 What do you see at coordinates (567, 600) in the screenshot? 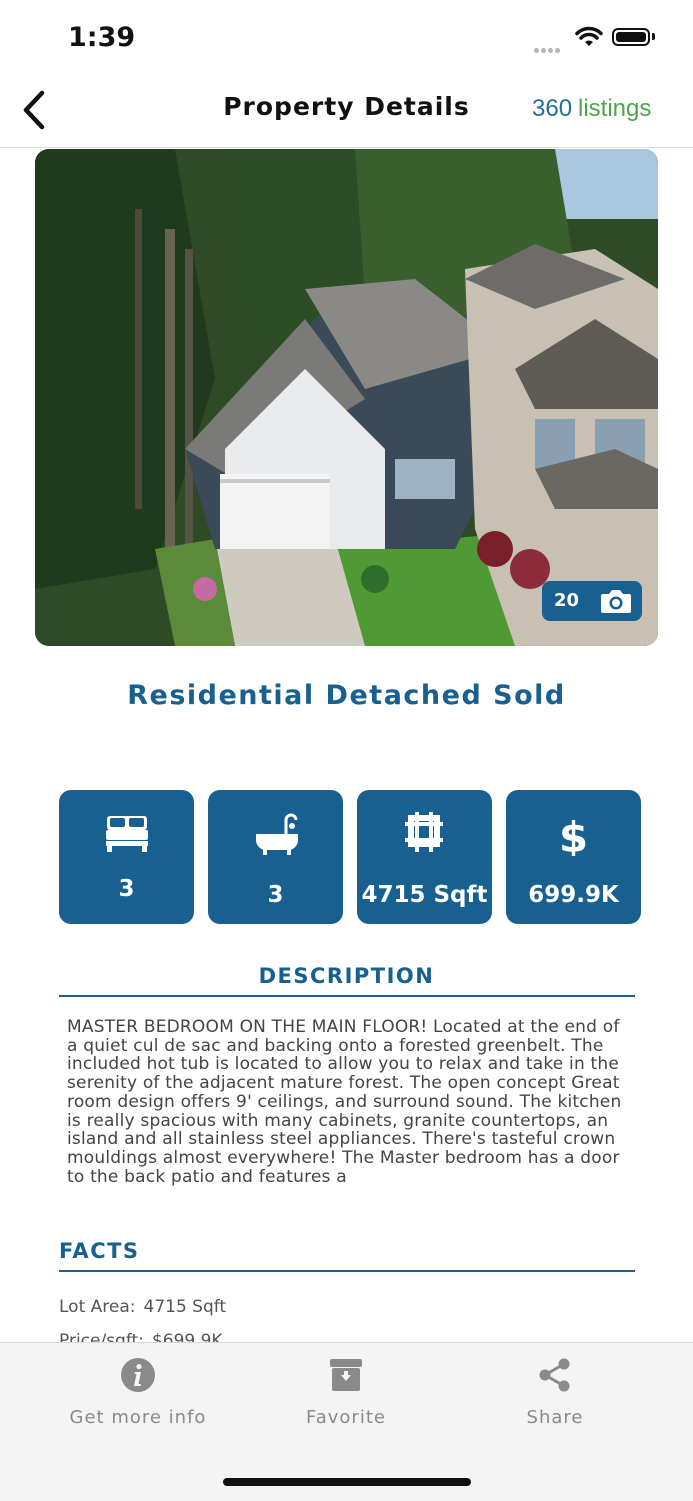
I see `photo-count: 20` at bounding box center [567, 600].